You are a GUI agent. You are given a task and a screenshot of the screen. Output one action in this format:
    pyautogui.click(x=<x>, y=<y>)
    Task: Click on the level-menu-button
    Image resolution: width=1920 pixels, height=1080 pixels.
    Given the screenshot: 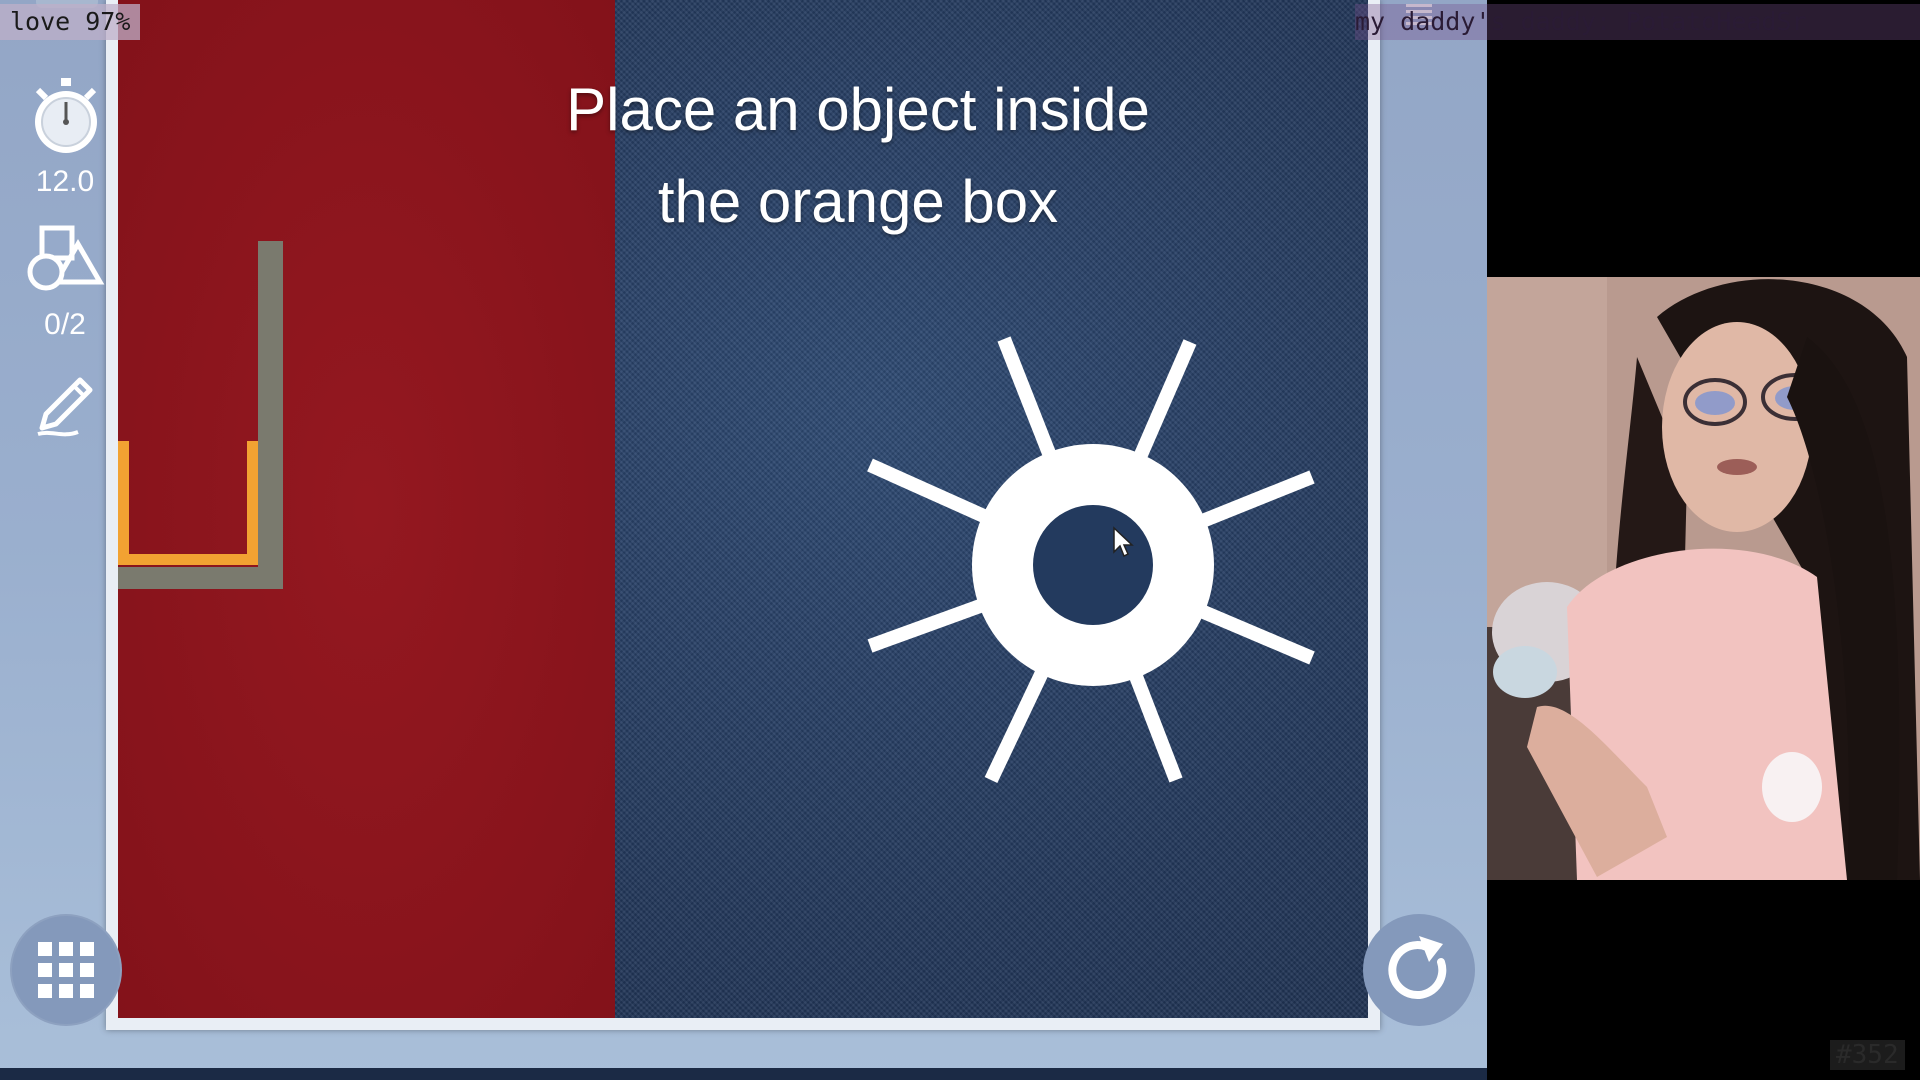 What is the action you would take?
    pyautogui.click(x=66, y=970)
    